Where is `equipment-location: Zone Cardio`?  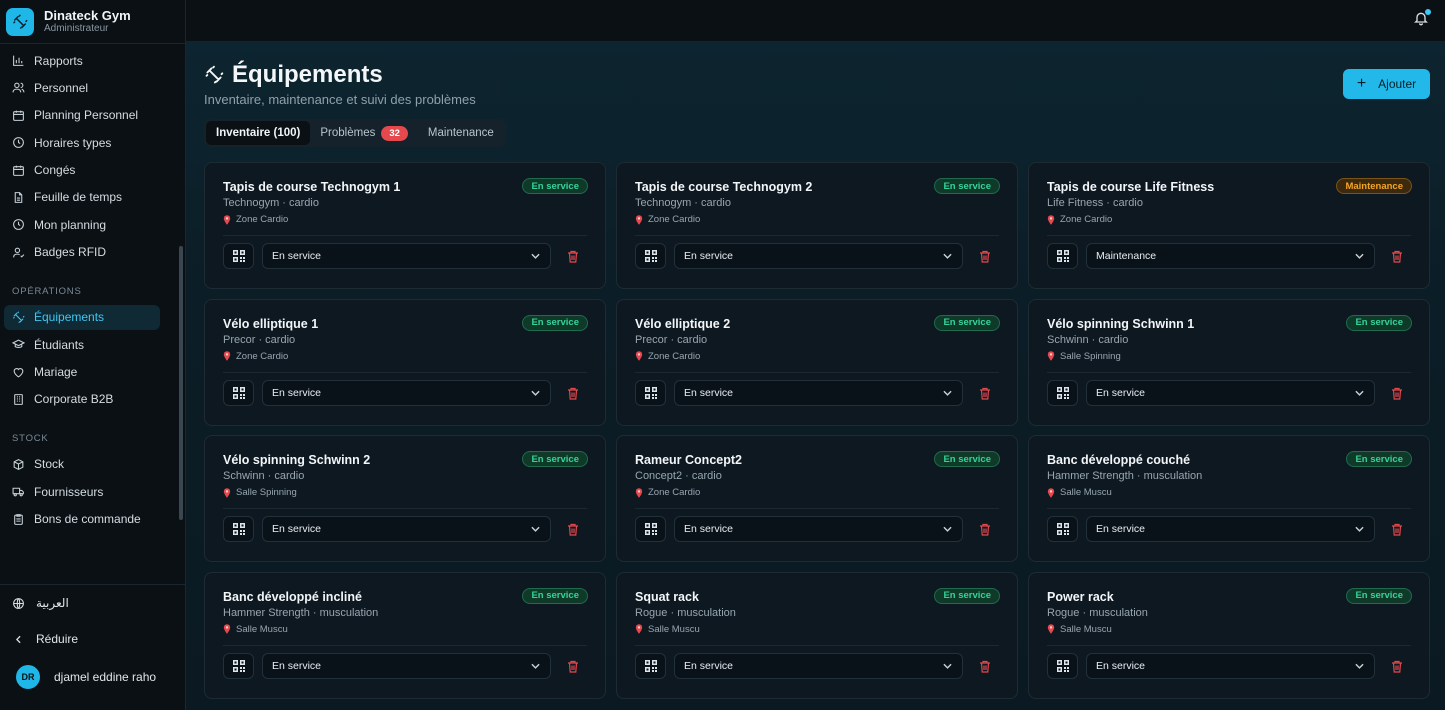
equipment-location: Zone Cardio is located at coordinates (667, 356).